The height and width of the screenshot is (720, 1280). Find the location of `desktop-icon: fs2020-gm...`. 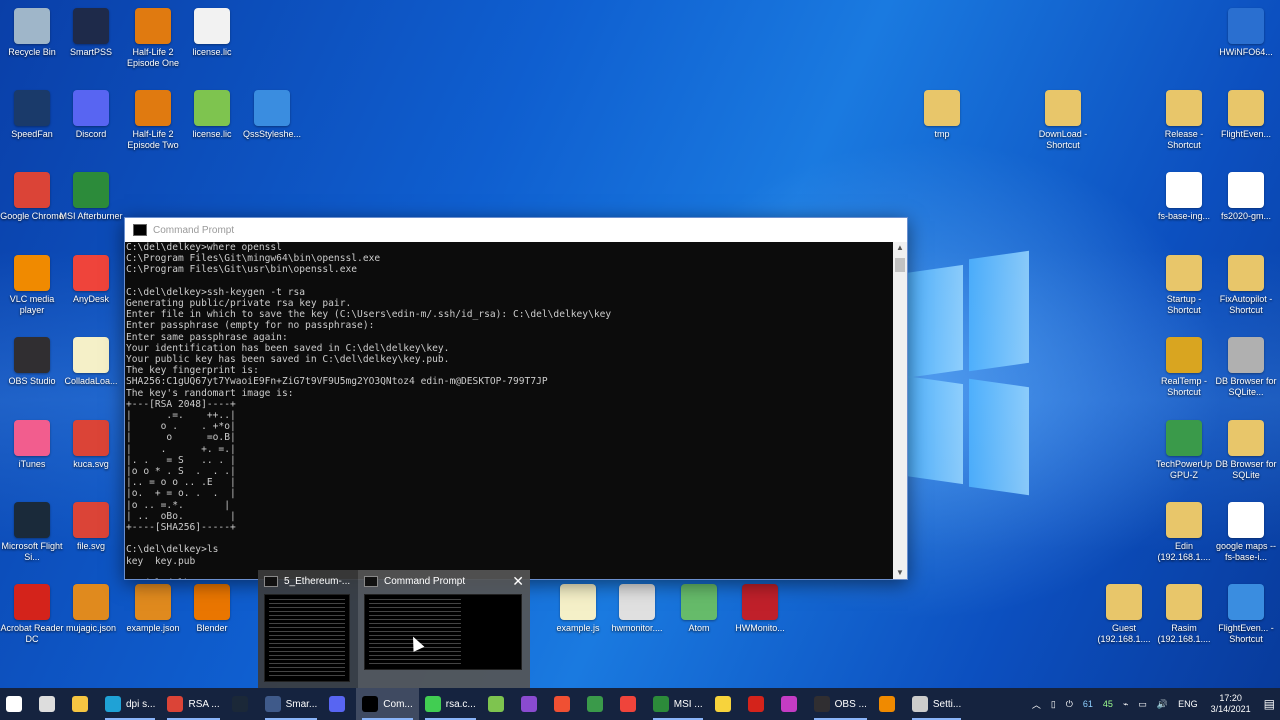

desktop-icon: fs2020-gm... is located at coordinates (1246, 197).